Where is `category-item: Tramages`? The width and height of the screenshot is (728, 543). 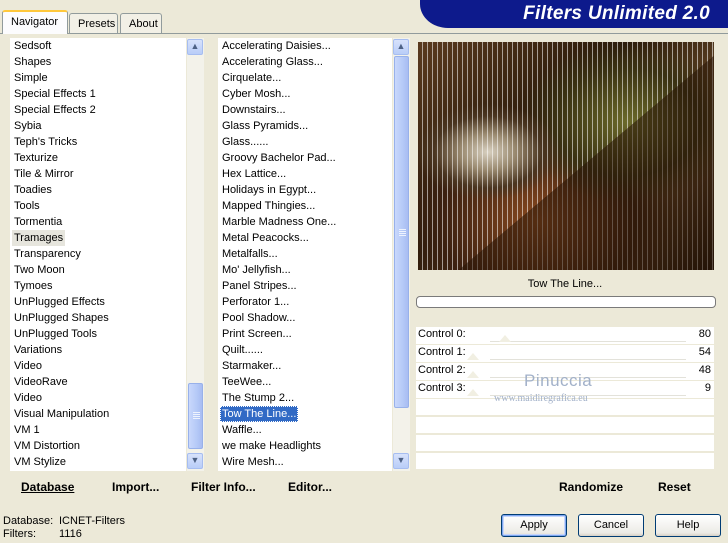
category-item: Tramages is located at coordinates (39, 238).